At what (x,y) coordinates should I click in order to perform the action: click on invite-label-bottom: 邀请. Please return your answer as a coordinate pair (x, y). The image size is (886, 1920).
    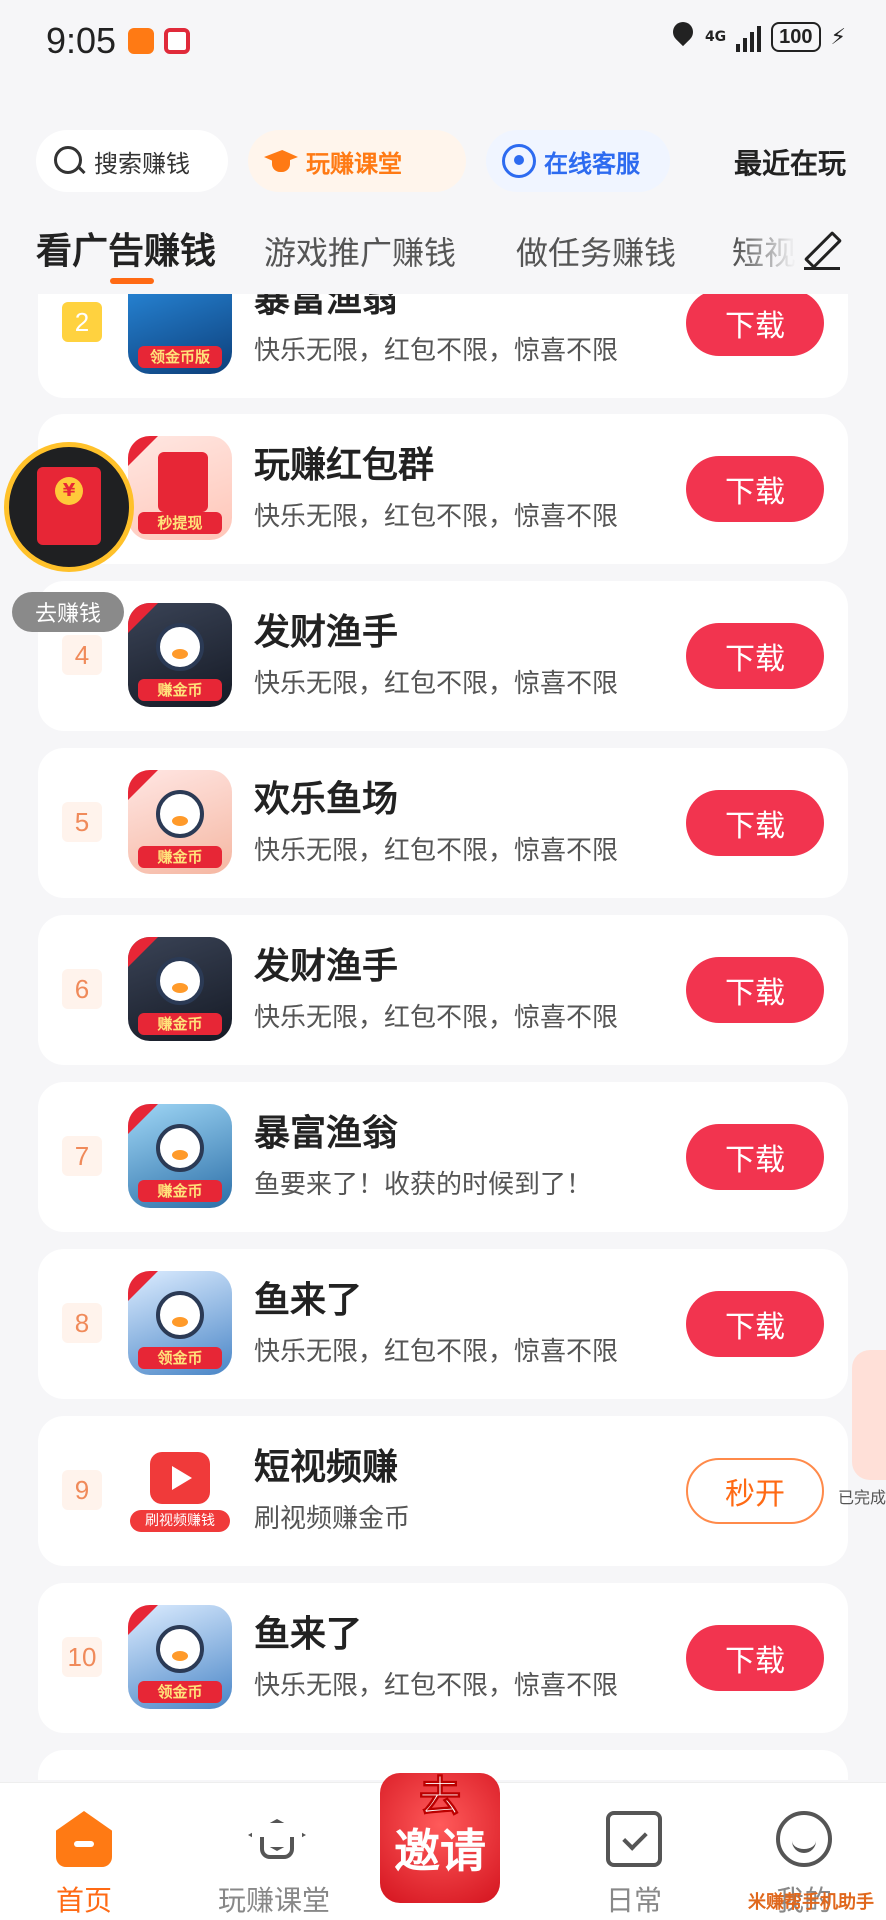
    Looking at the image, I should click on (440, 1851).